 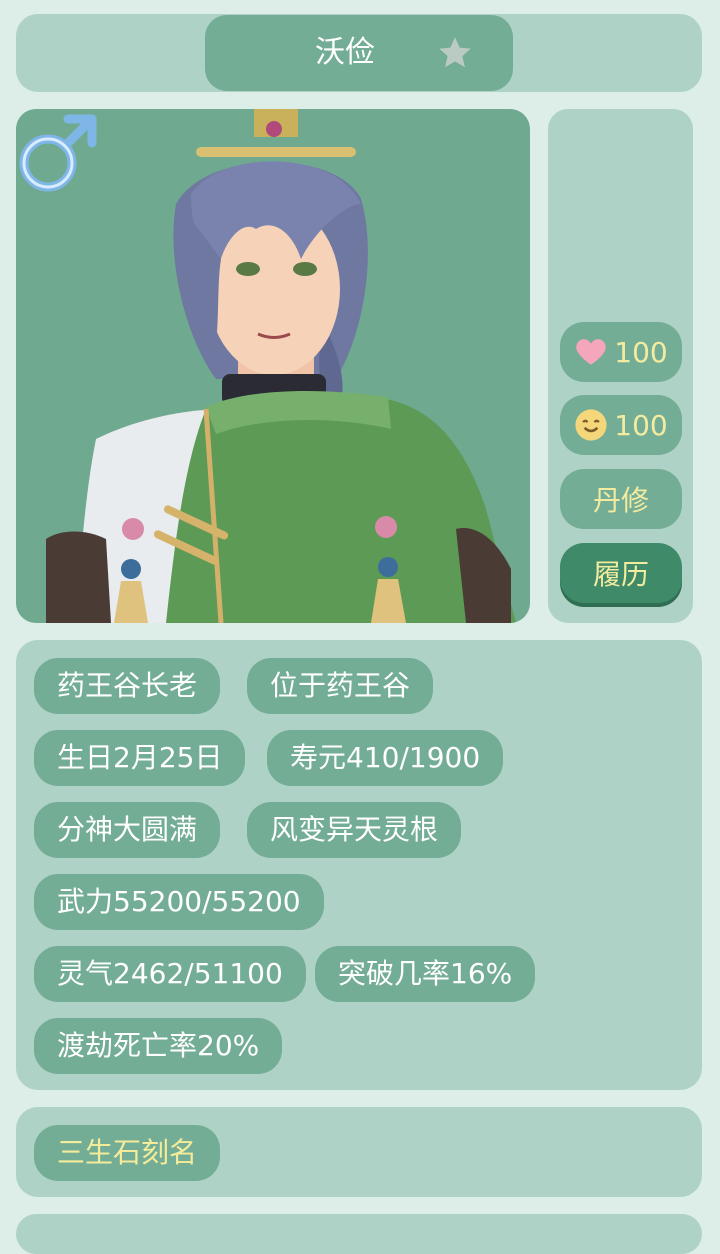 I want to click on bottom-panel, so click(x=359, y=1234).